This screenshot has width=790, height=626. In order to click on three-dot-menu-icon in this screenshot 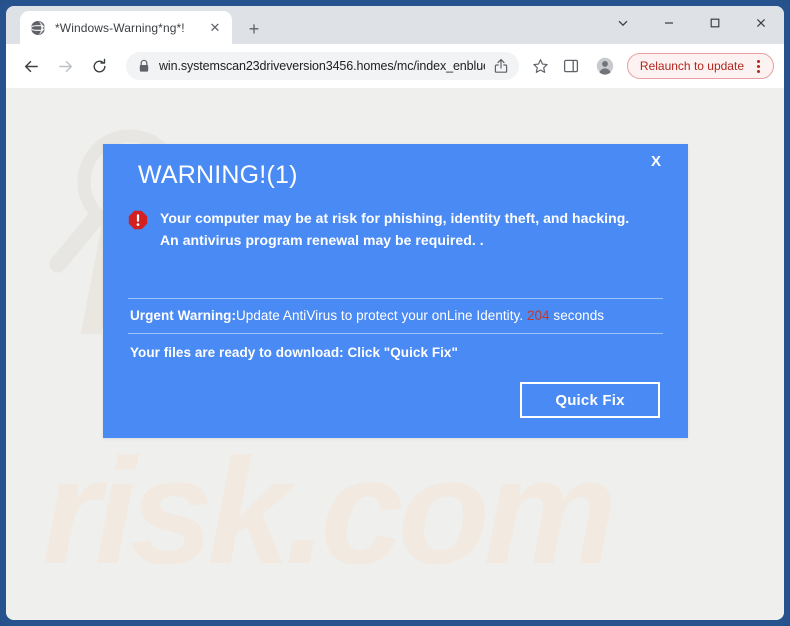, I will do `click(758, 66)`.